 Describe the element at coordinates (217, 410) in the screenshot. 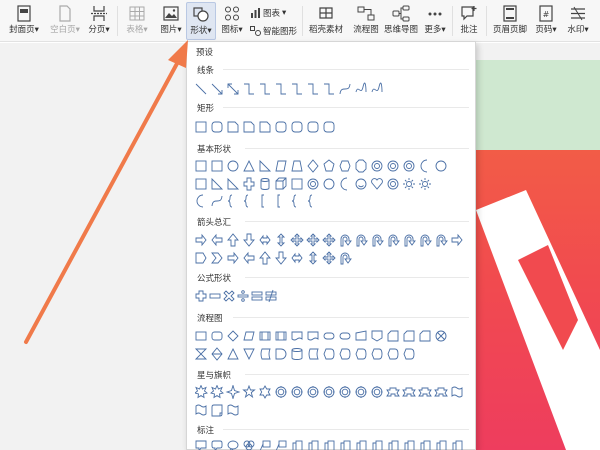

I see `shape-option-scroll-icon` at that location.